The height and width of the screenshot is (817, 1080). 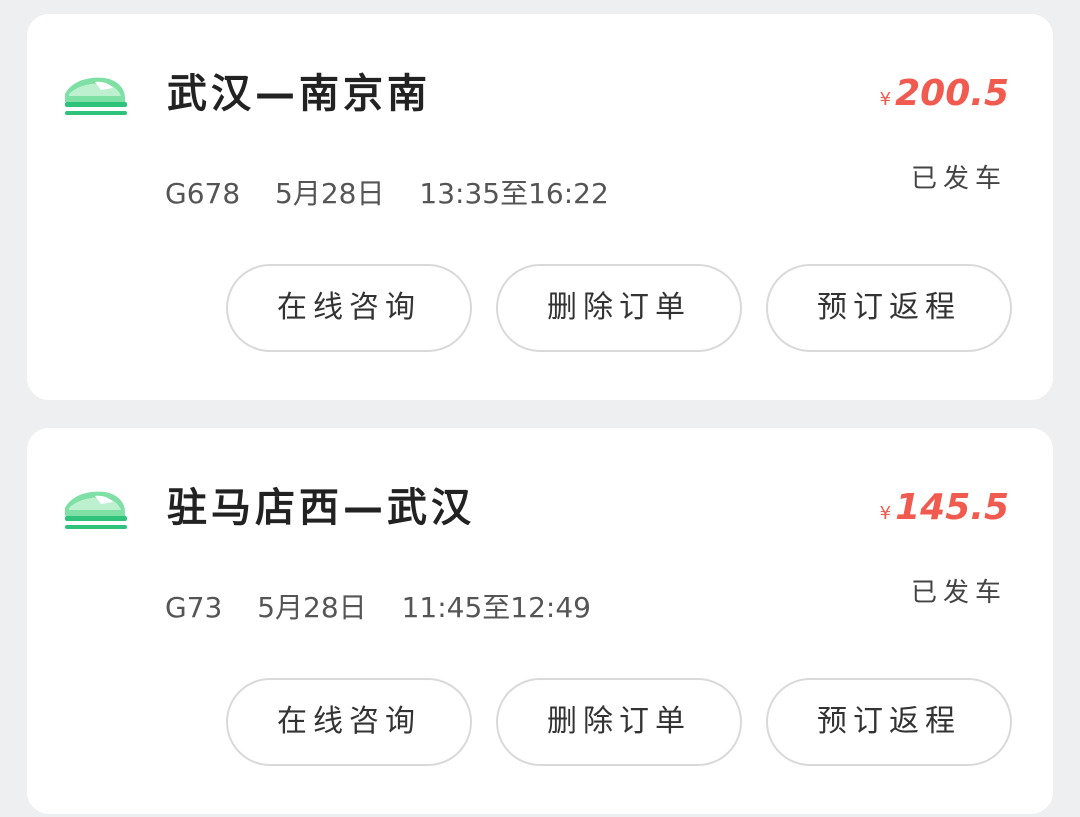 What do you see at coordinates (203, 193) in the screenshot?
I see `train-number: G678` at bounding box center [203, 193].